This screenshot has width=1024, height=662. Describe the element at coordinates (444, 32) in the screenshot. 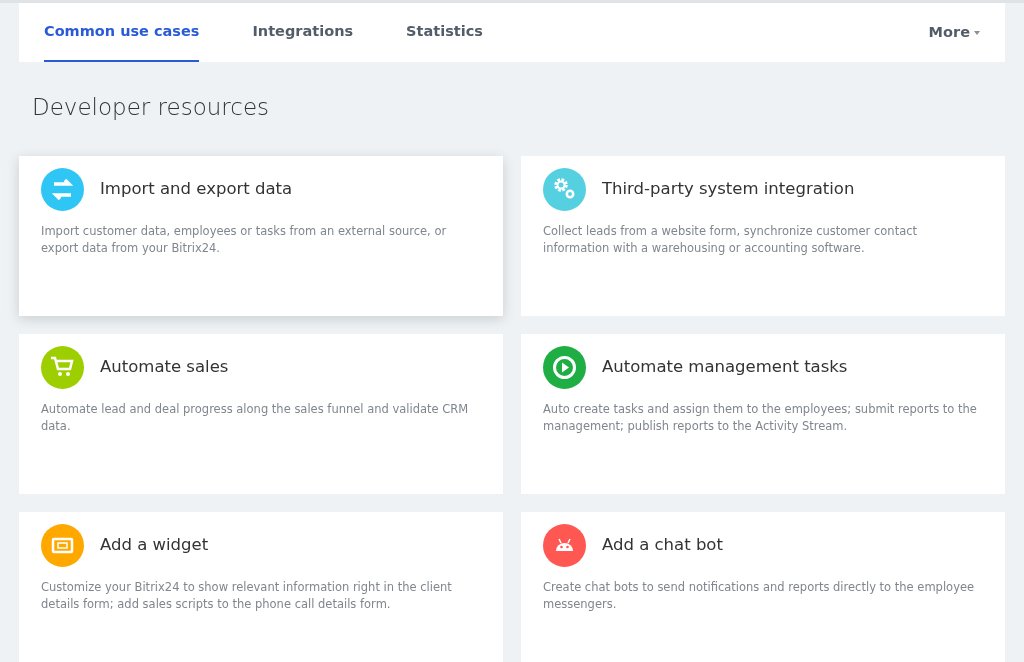

I see `tab: Statistics` at that location.